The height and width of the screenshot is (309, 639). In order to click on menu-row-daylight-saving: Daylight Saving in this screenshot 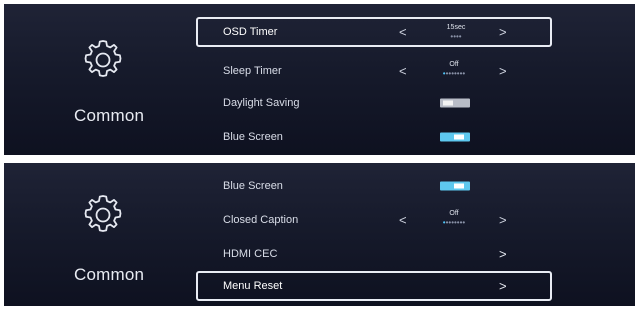, I will do `click(374, 103)`.